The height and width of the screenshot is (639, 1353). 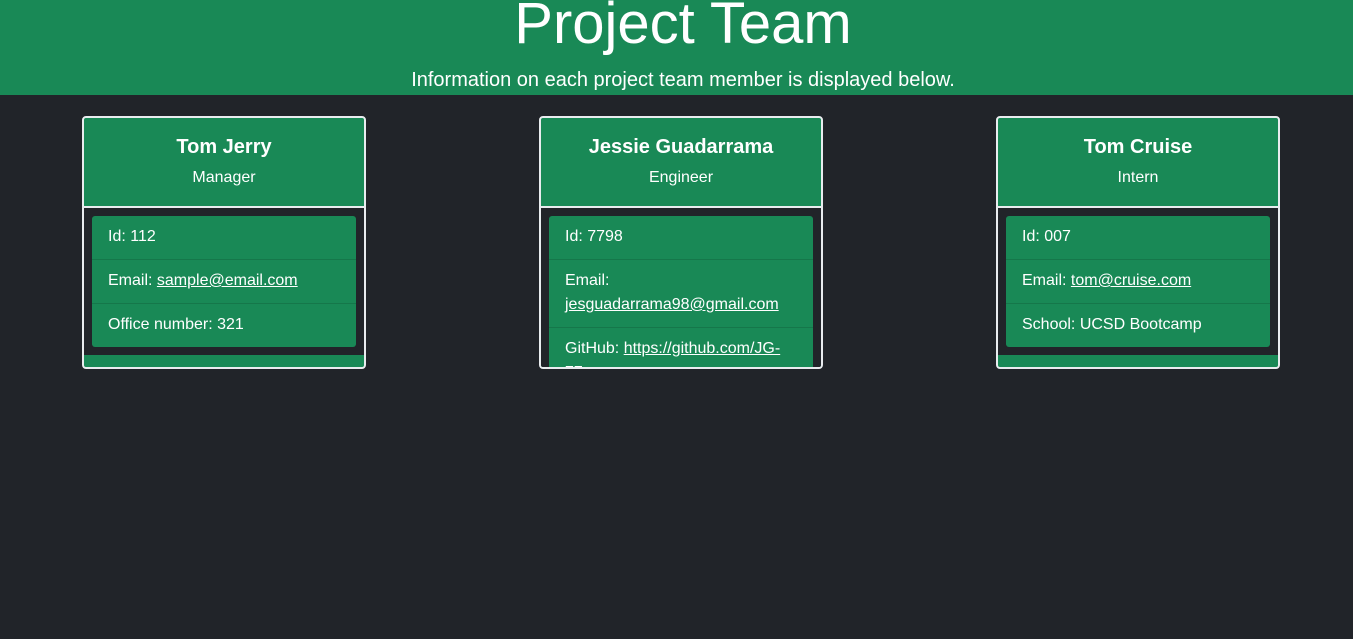 I want to click on school-label: School:, so click(x=1051, y=324).